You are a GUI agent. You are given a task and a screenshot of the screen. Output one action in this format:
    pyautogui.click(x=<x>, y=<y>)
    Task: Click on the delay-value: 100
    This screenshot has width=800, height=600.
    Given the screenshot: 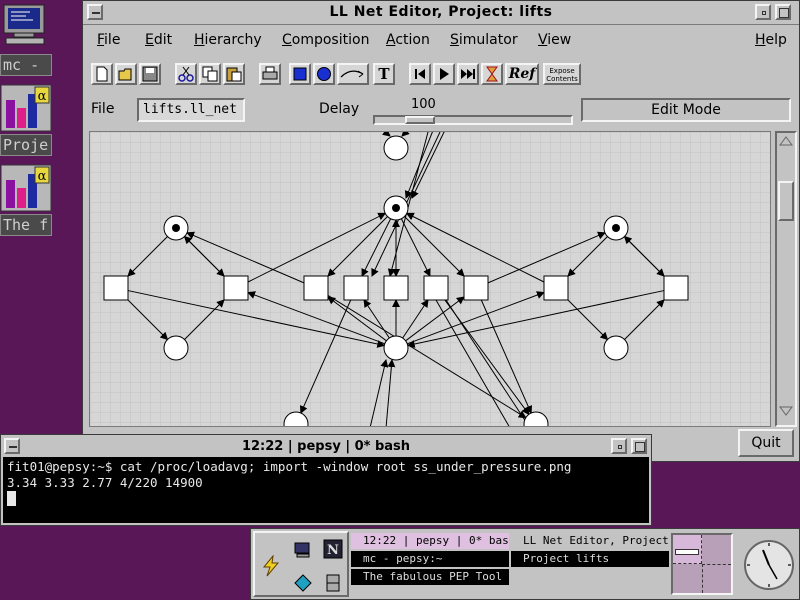 What is the action you would take?
    pyautogui.click(x=423, y=104)
    